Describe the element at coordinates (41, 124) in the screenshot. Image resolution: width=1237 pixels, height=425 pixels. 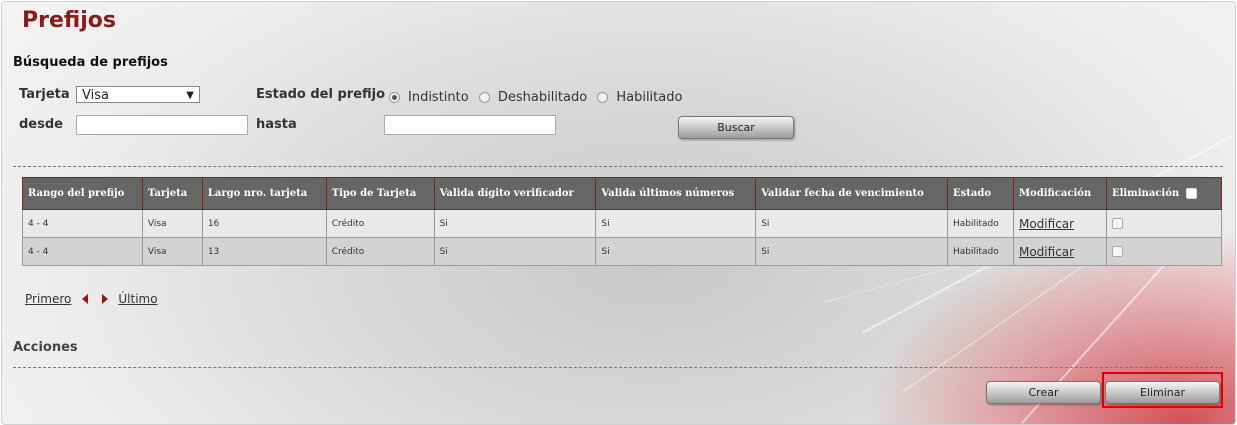
I see `desde-label: desde` at that location.